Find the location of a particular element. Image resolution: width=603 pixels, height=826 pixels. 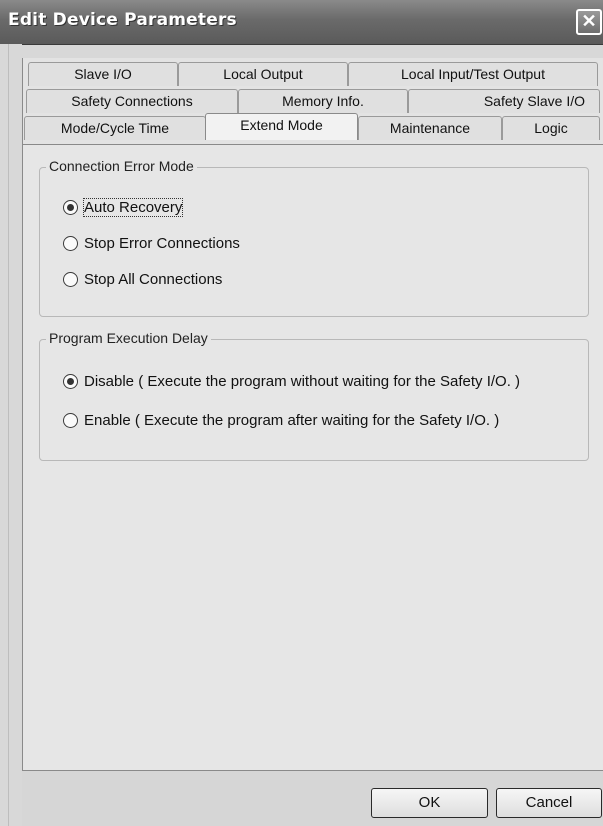

radio-stop-error-connections: Stop Error Connections is located at coordinates (151, 243).